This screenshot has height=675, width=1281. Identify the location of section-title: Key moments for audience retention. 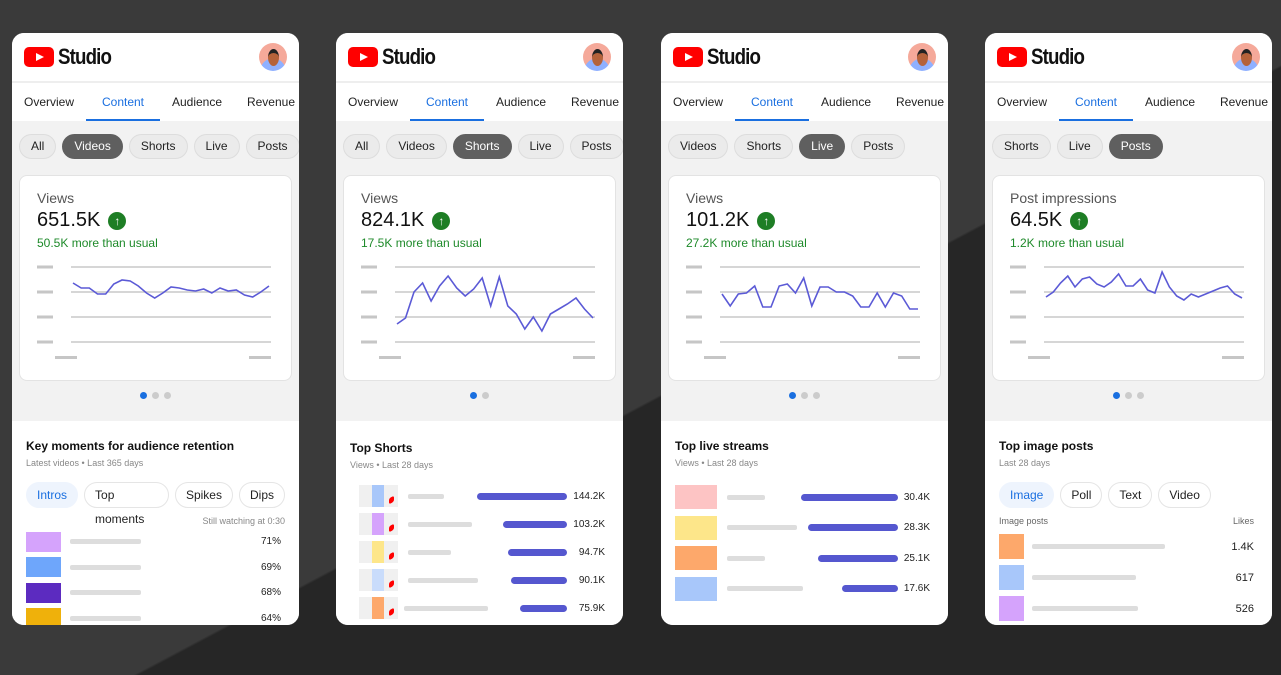
(130, 446).